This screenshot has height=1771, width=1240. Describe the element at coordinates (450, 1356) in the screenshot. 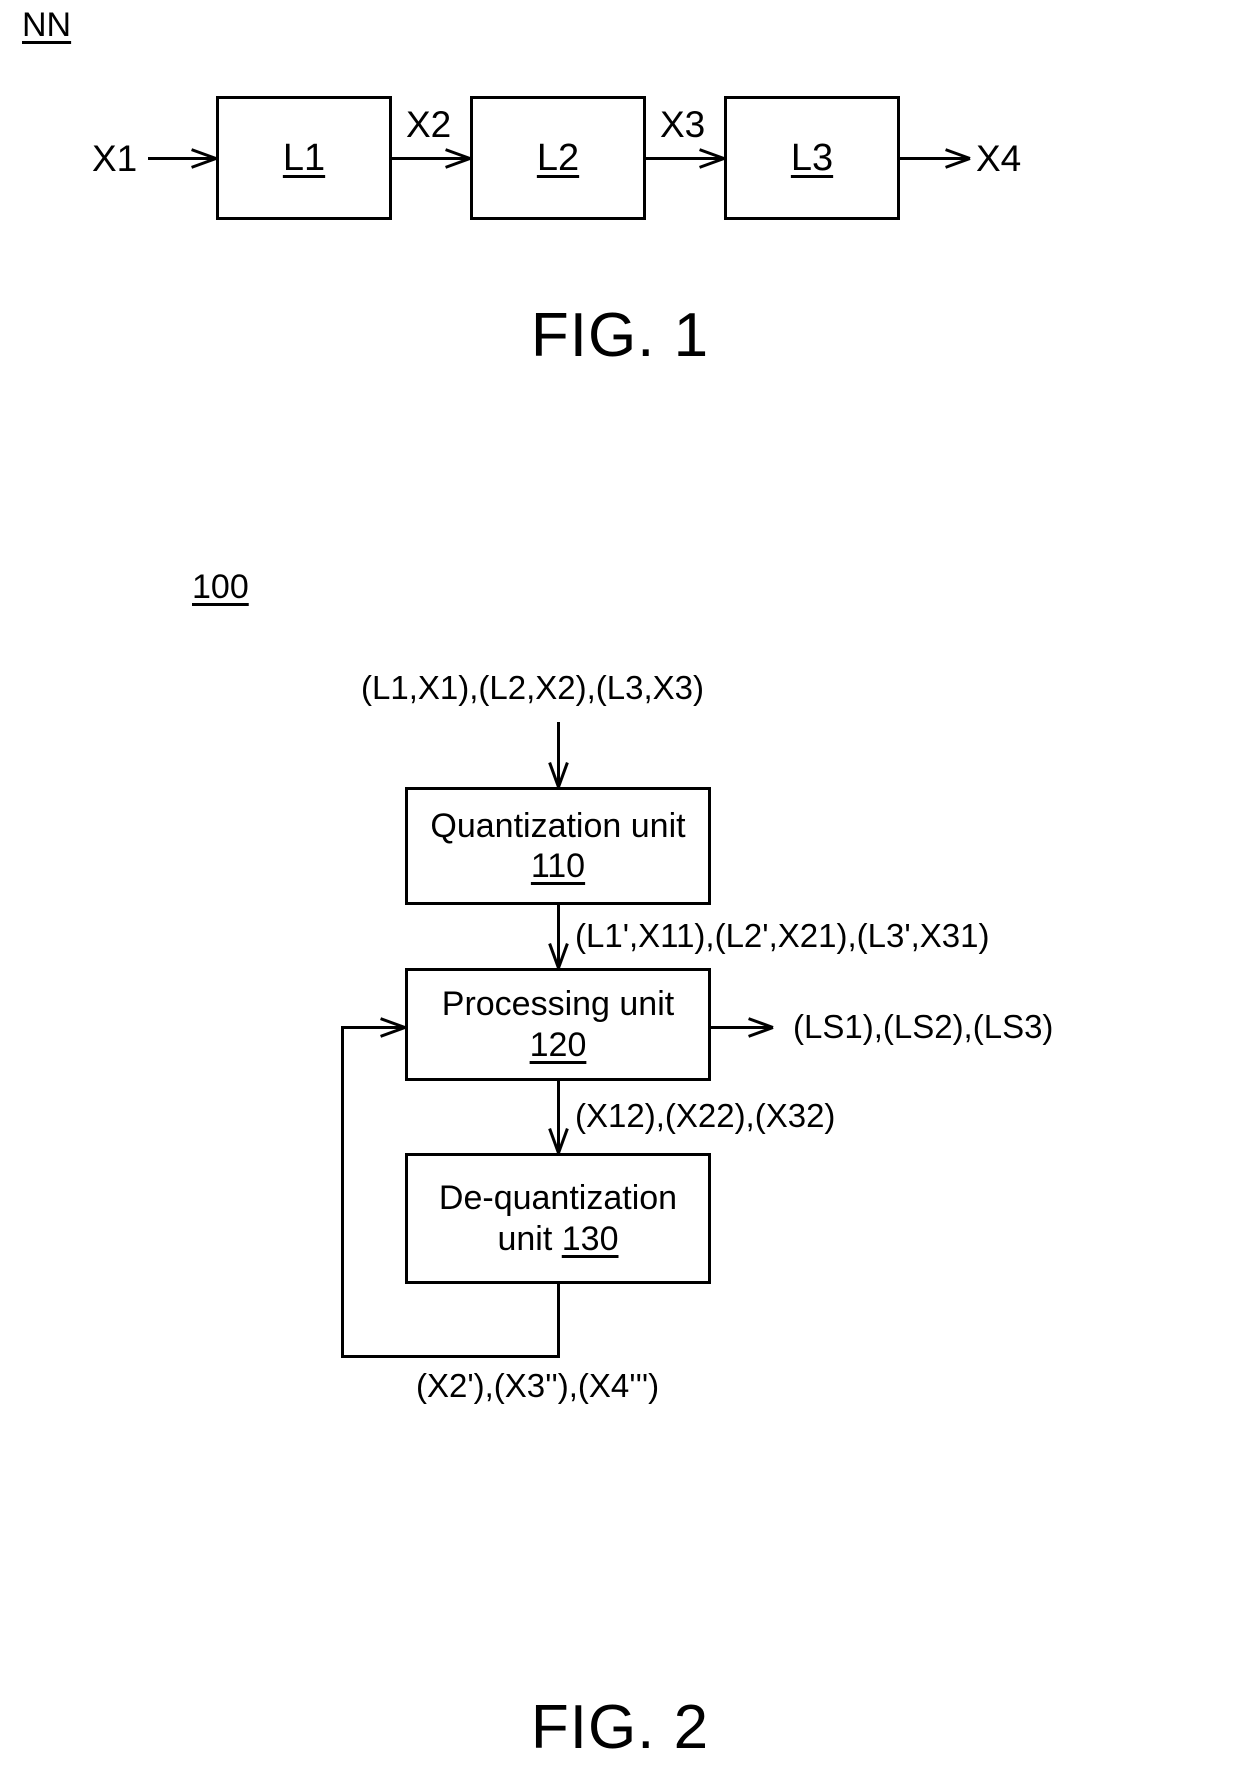

I see `connector-feedback-bottom` at that location.